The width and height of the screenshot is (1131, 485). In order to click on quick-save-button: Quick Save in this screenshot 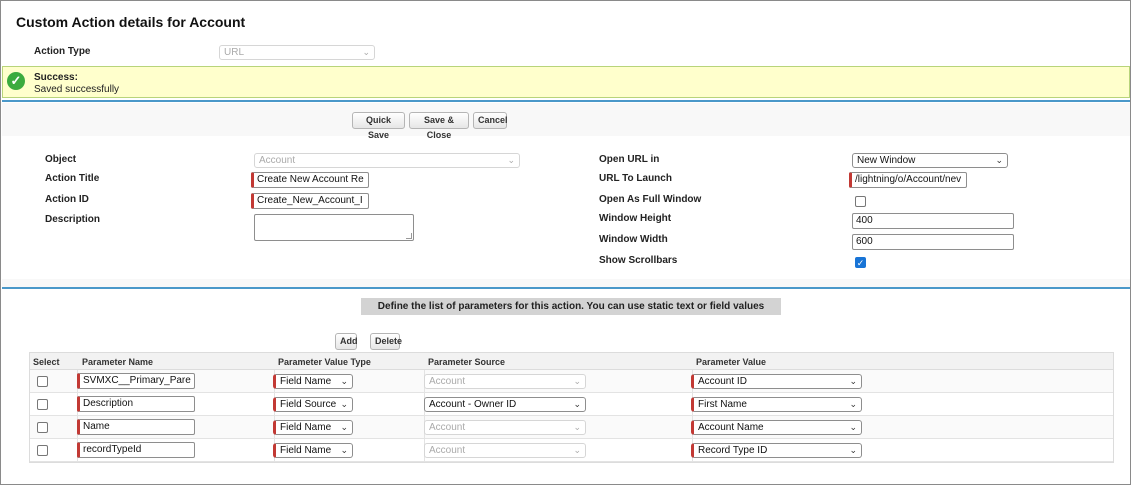, I will do `click(378, 126)`.